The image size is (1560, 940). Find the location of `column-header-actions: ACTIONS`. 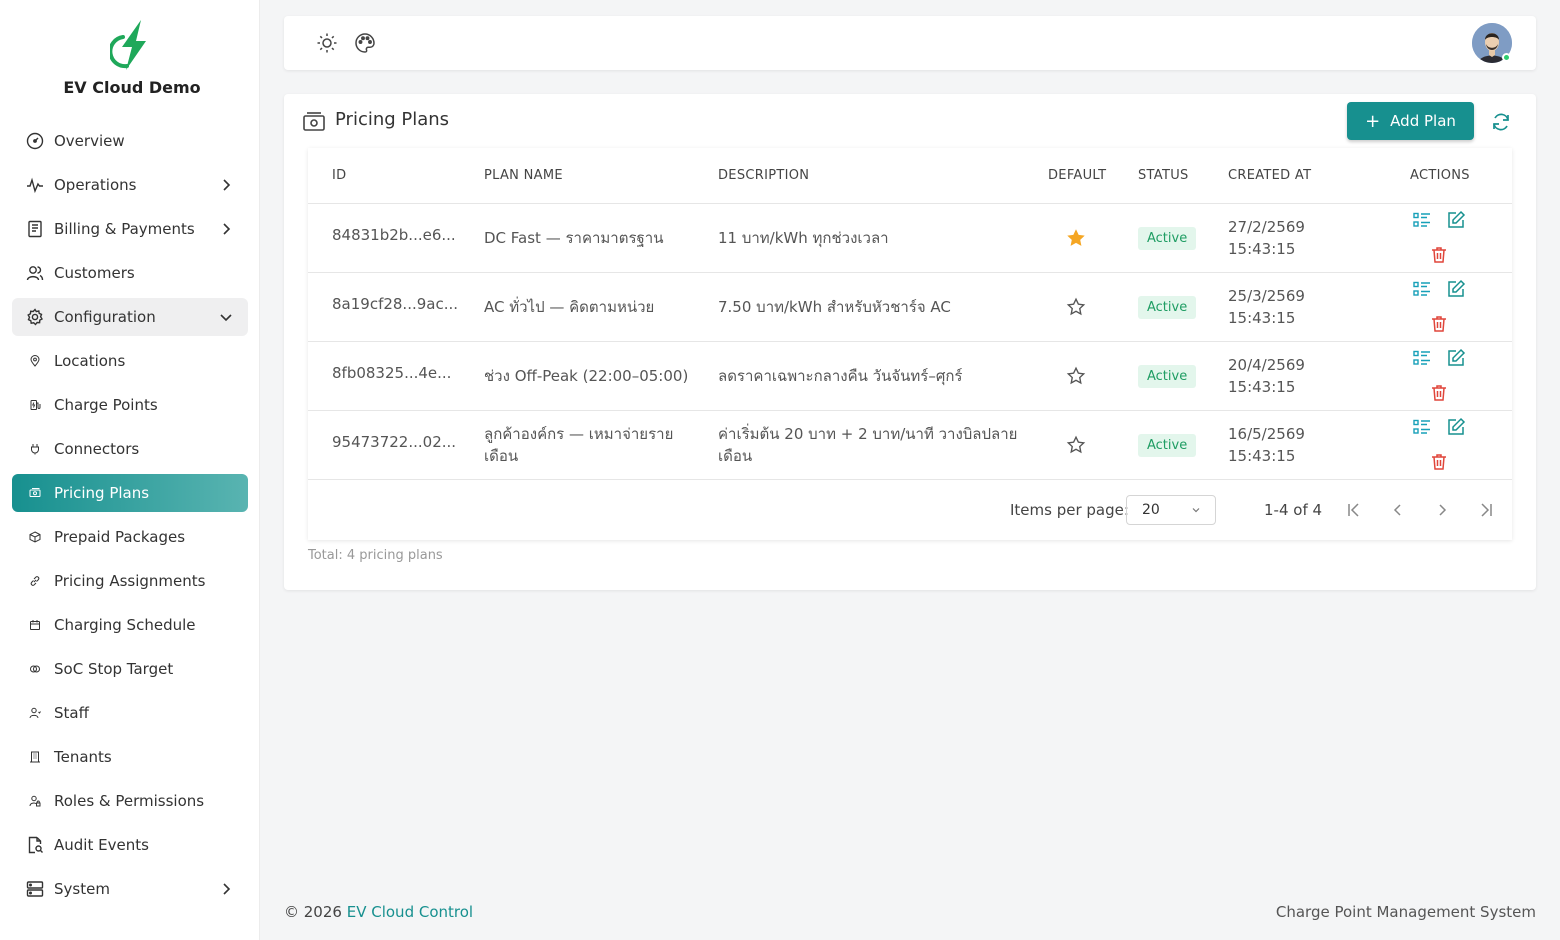

column-header-actions: ACTIONS is located at coordinates (1440, 175).